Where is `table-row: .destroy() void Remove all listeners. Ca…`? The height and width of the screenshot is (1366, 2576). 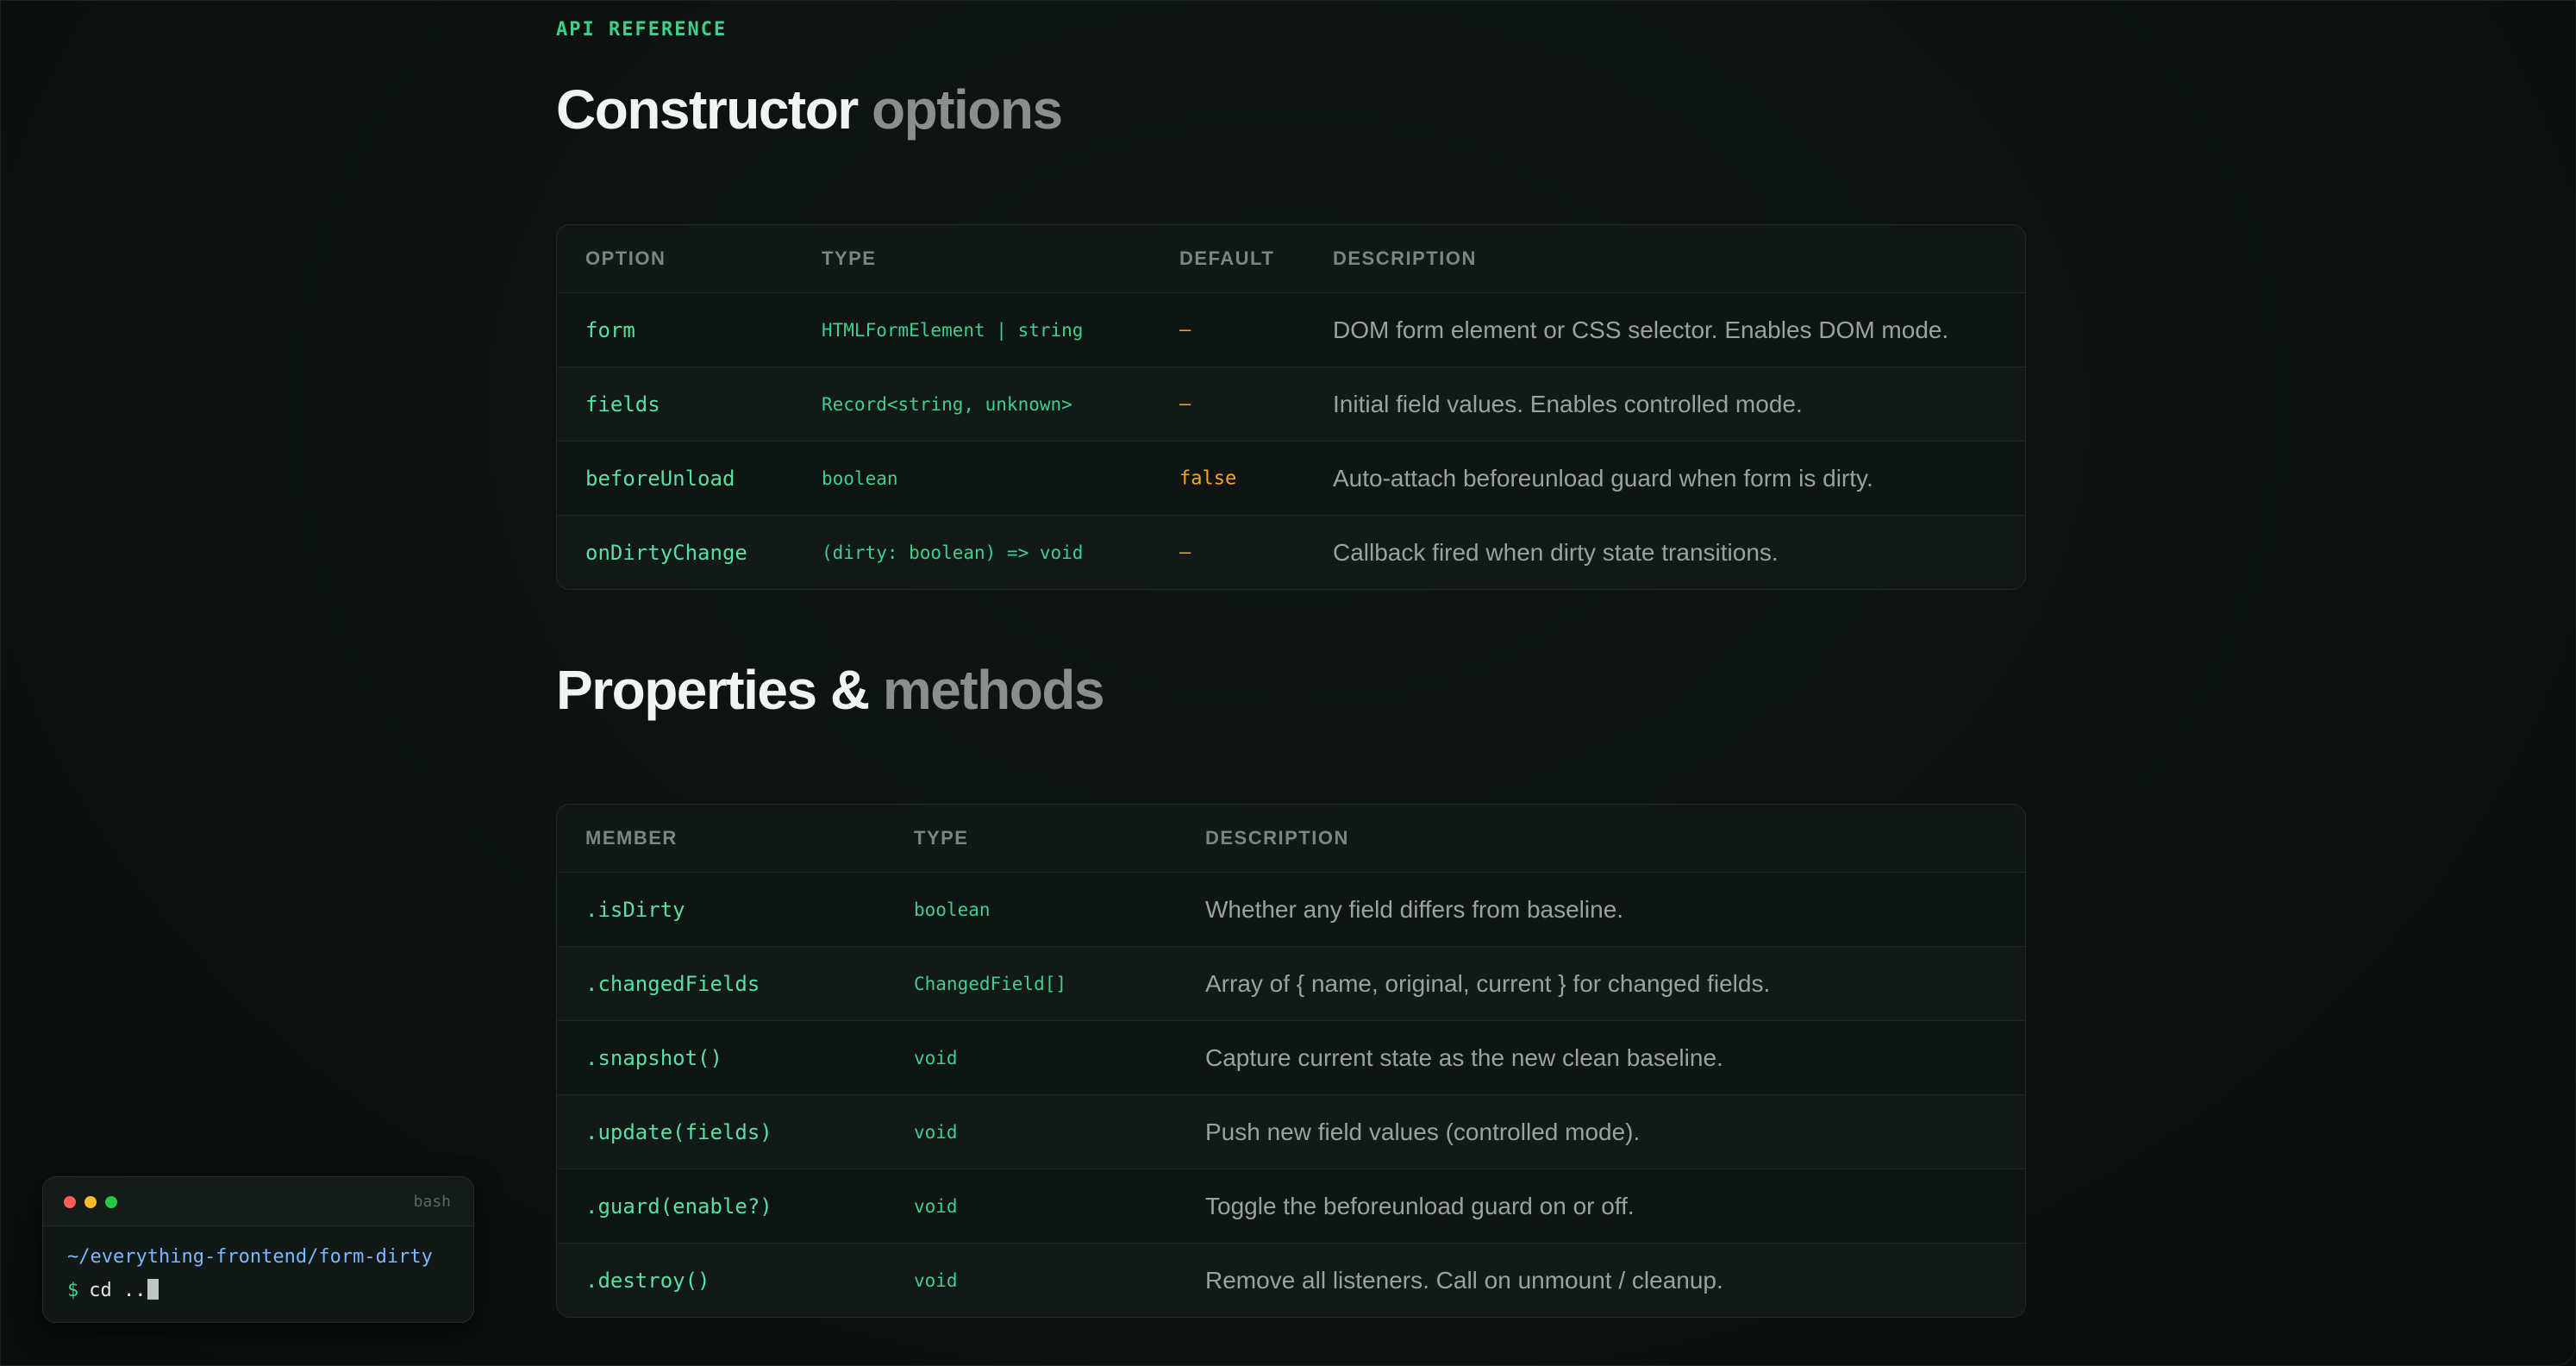
table-row: .destroy() void Remove all listeners. Ca… is located at coordinates (1291, 1280).